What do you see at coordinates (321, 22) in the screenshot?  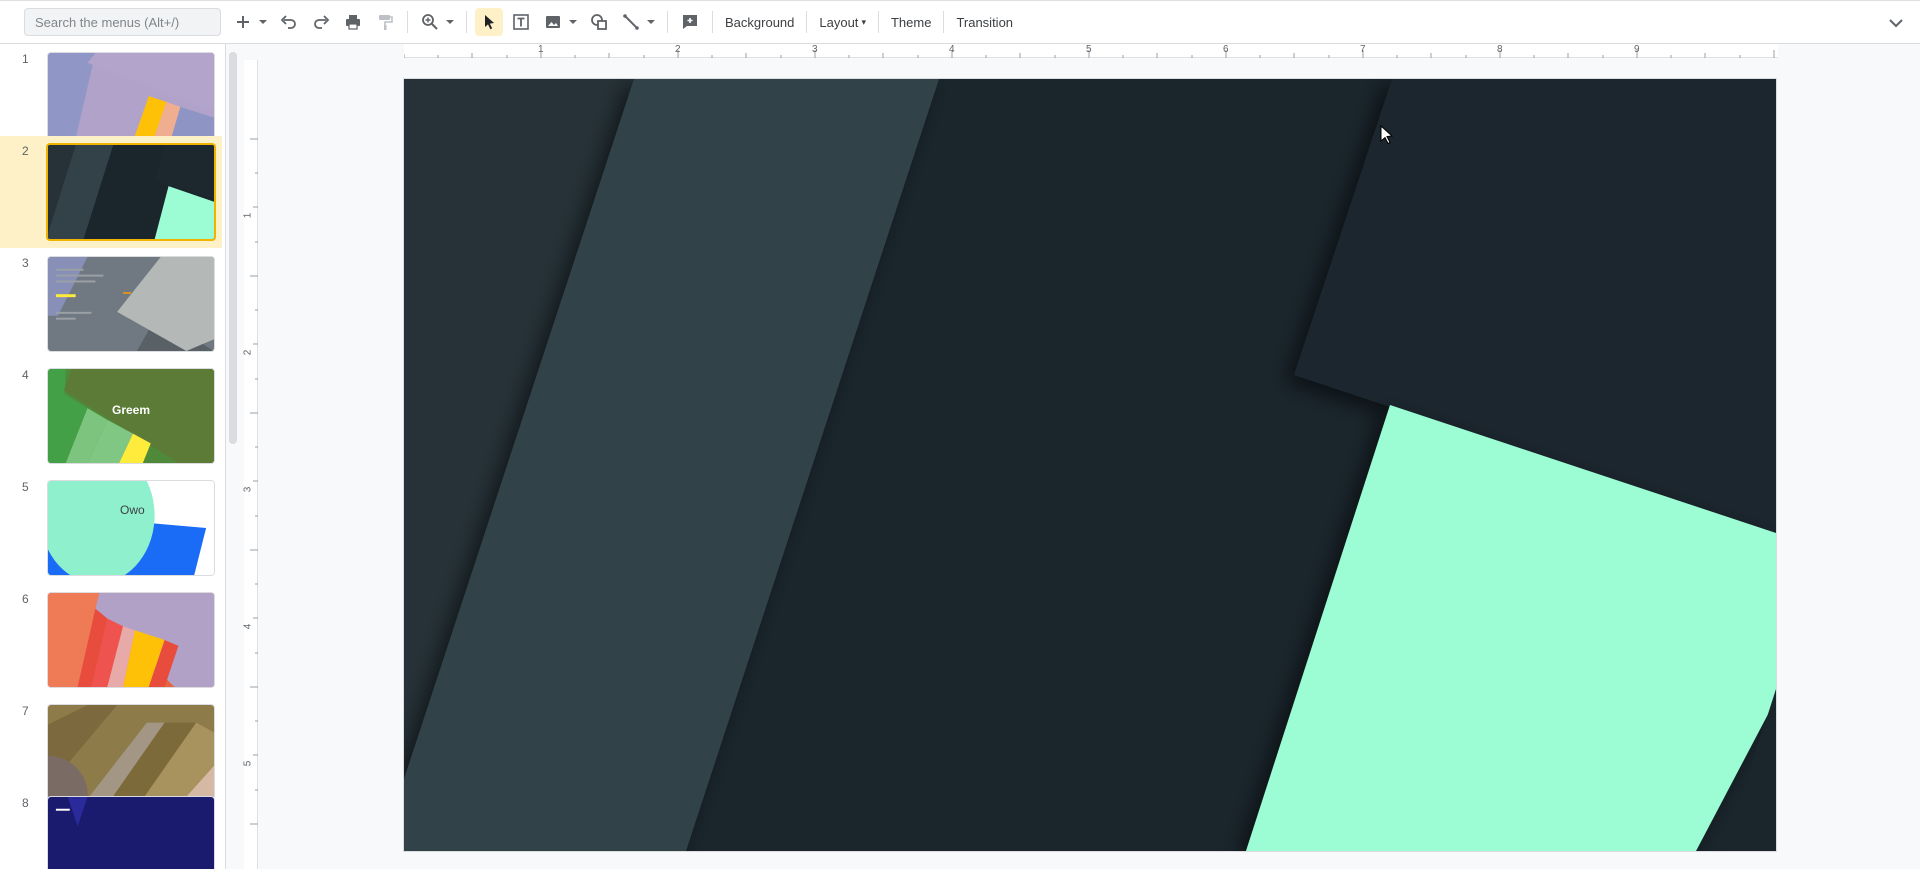 I see `redo-icon` at bounding box center [321, 22].